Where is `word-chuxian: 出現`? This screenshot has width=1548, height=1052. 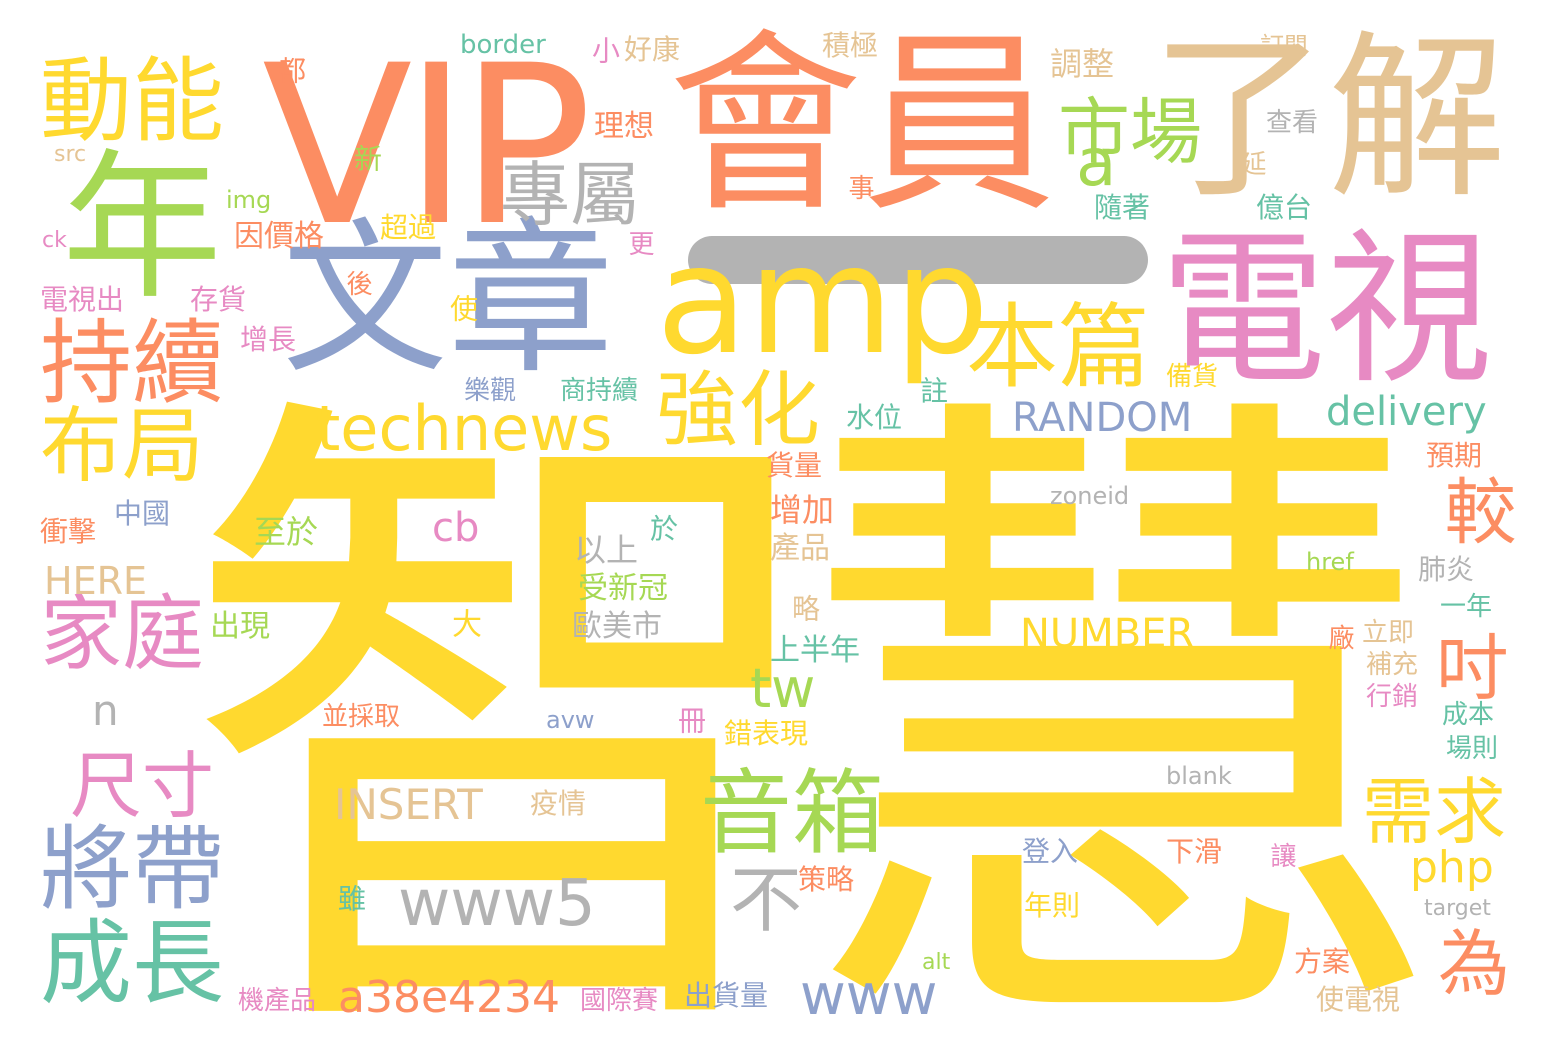
word-chuxian: 出現 is located at coordinates (240, 626).